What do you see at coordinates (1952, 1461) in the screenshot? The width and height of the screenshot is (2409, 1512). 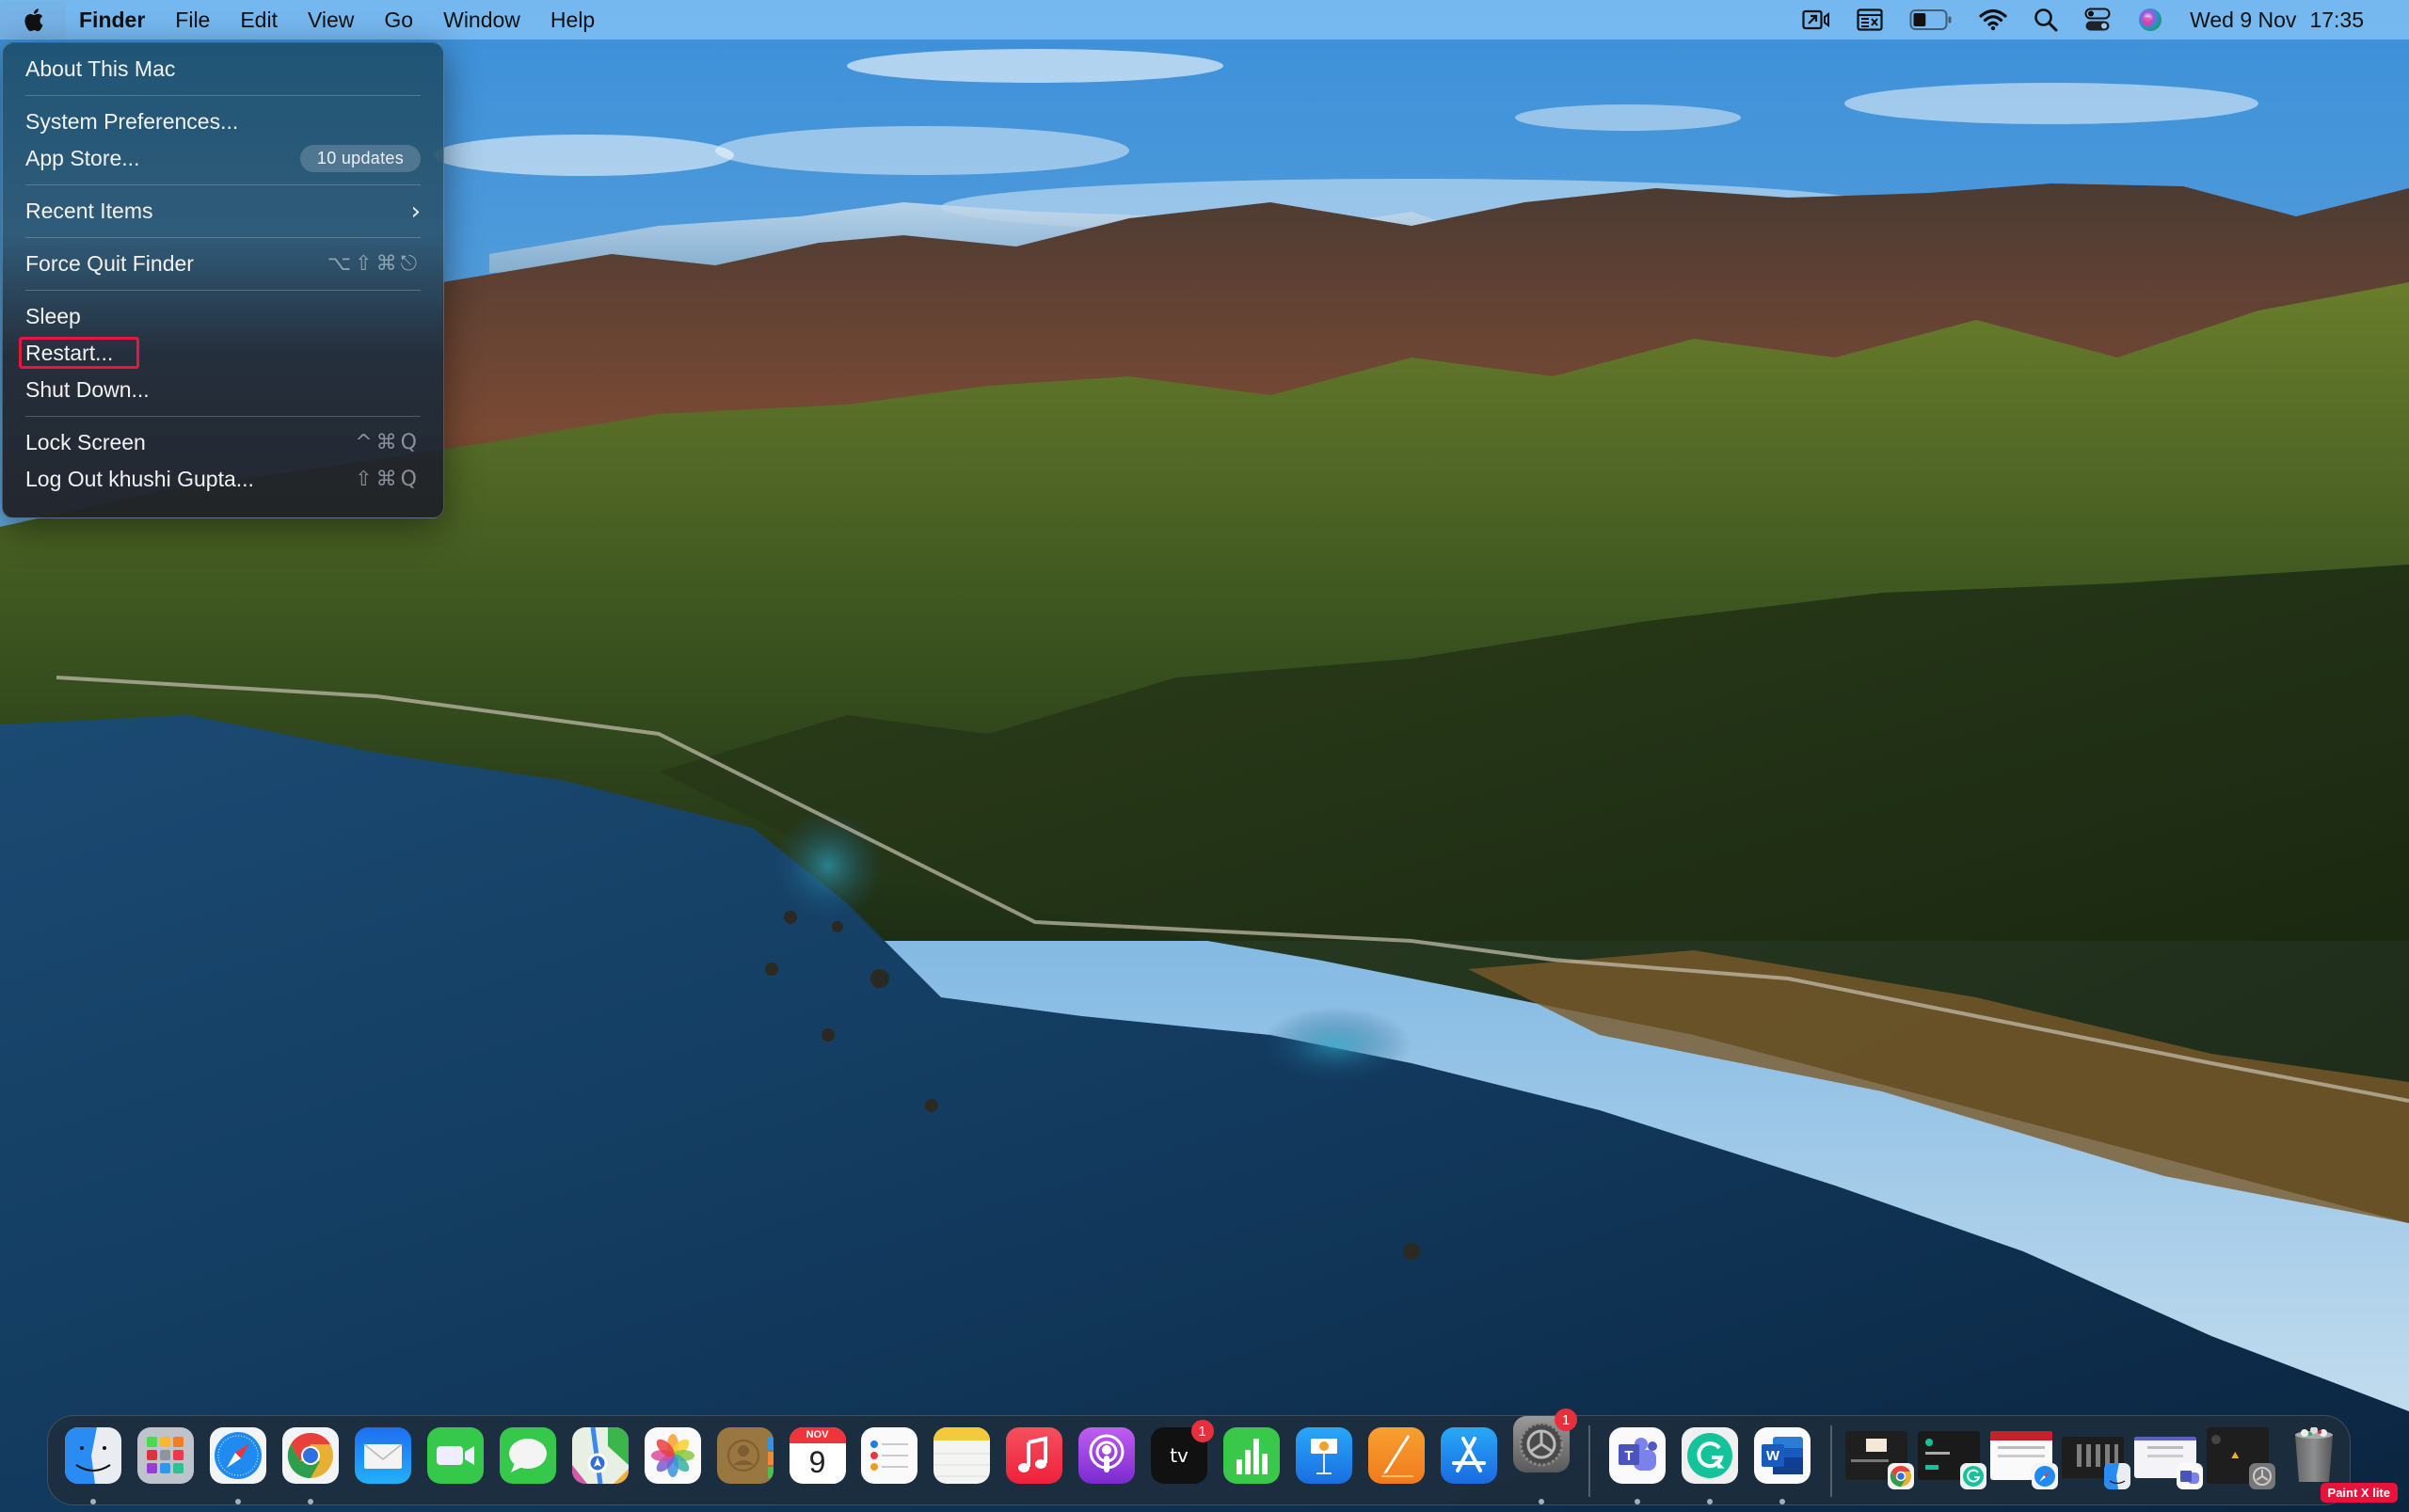 I see `minimized-window-grammarly` at bounding box center [1952, 1461].